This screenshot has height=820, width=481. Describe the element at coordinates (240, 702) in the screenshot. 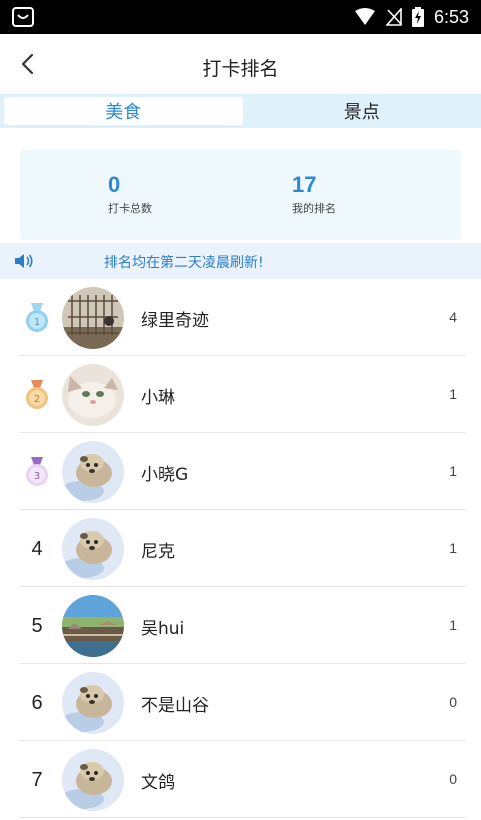

I see `ranking-row-6: 6 不是山谷 0` at that location.